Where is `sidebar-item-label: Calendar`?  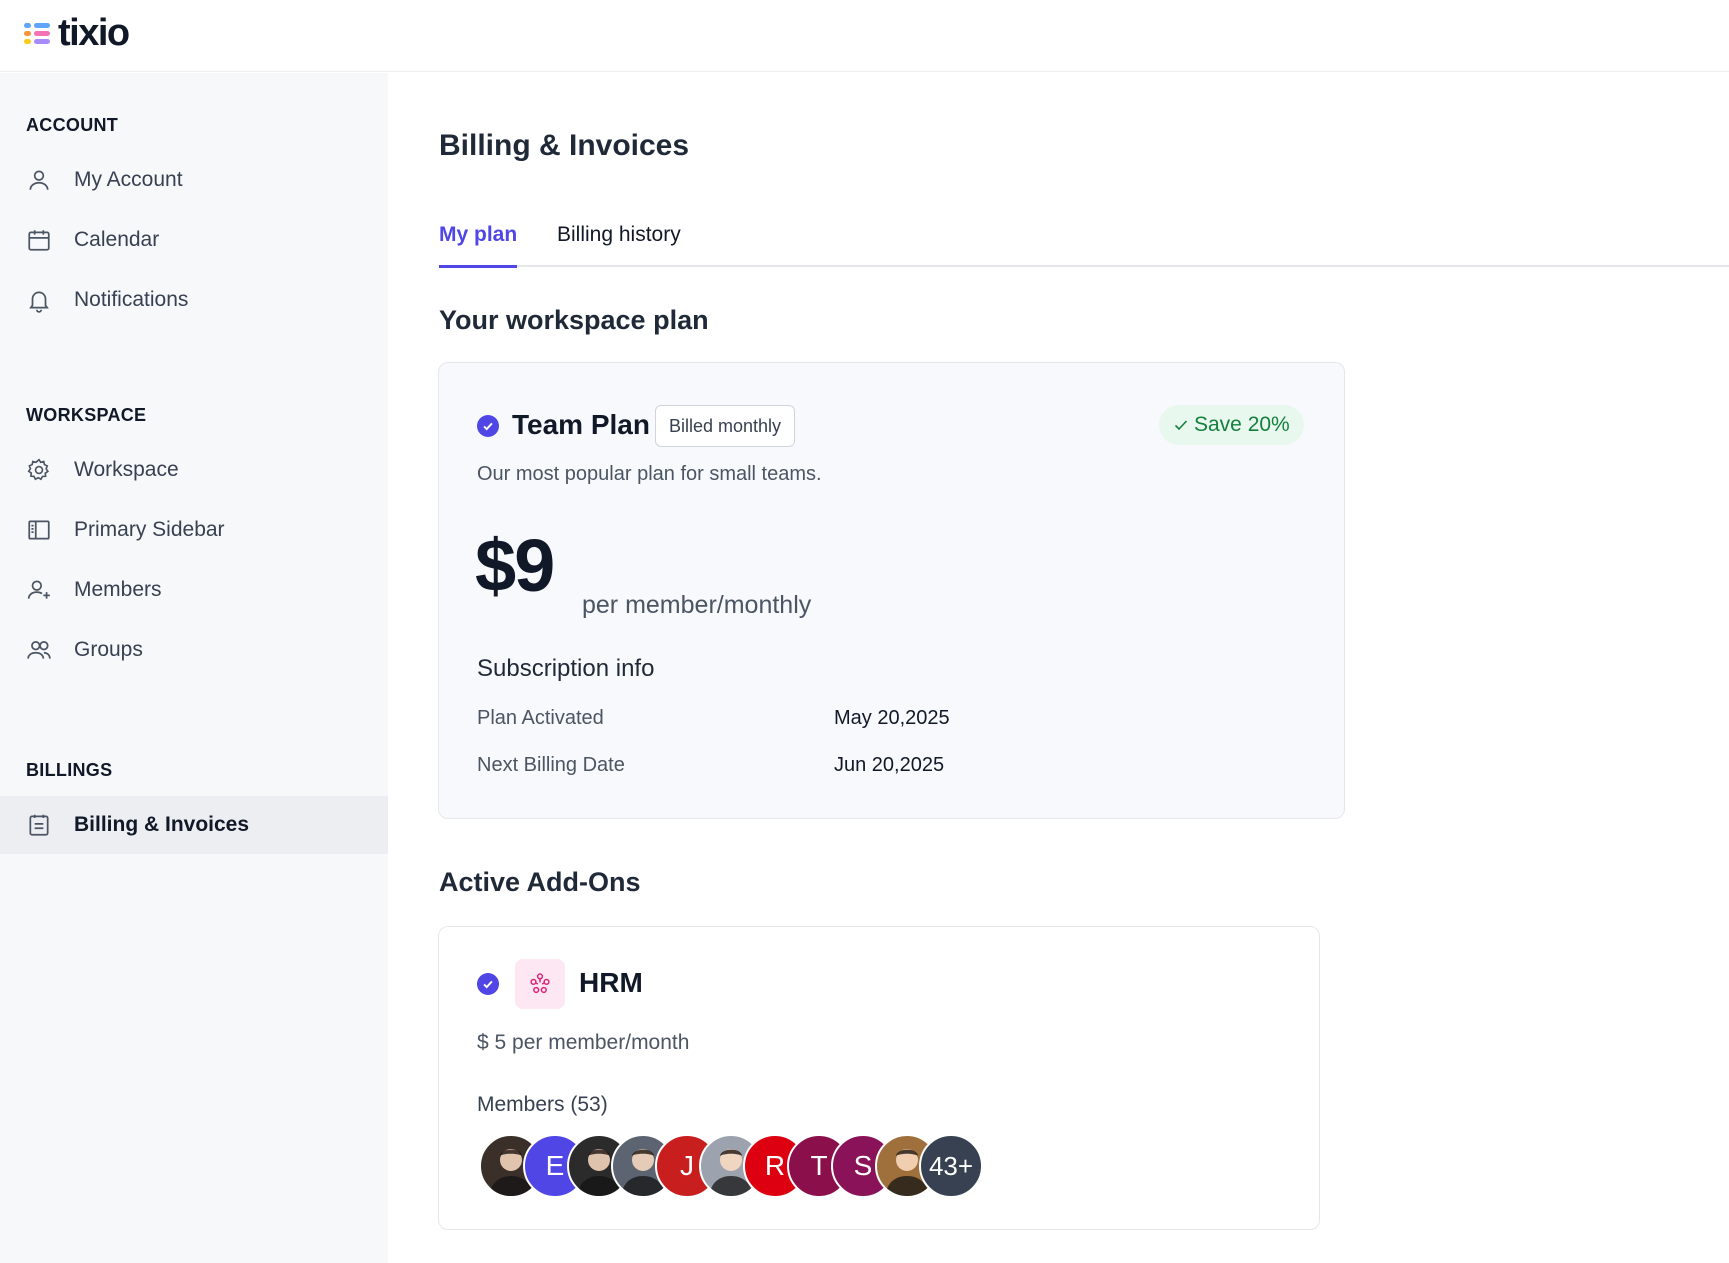 sidebar-item-label: Calendar is located at coordinates (117, 239).